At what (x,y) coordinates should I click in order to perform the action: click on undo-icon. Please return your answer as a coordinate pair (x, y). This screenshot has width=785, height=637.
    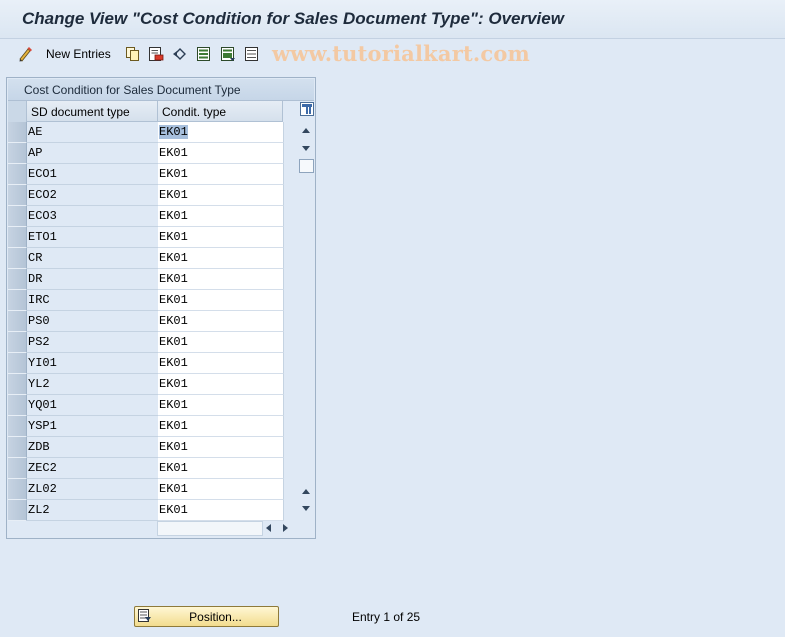
    Looking at the image, I should click on (180, 54).